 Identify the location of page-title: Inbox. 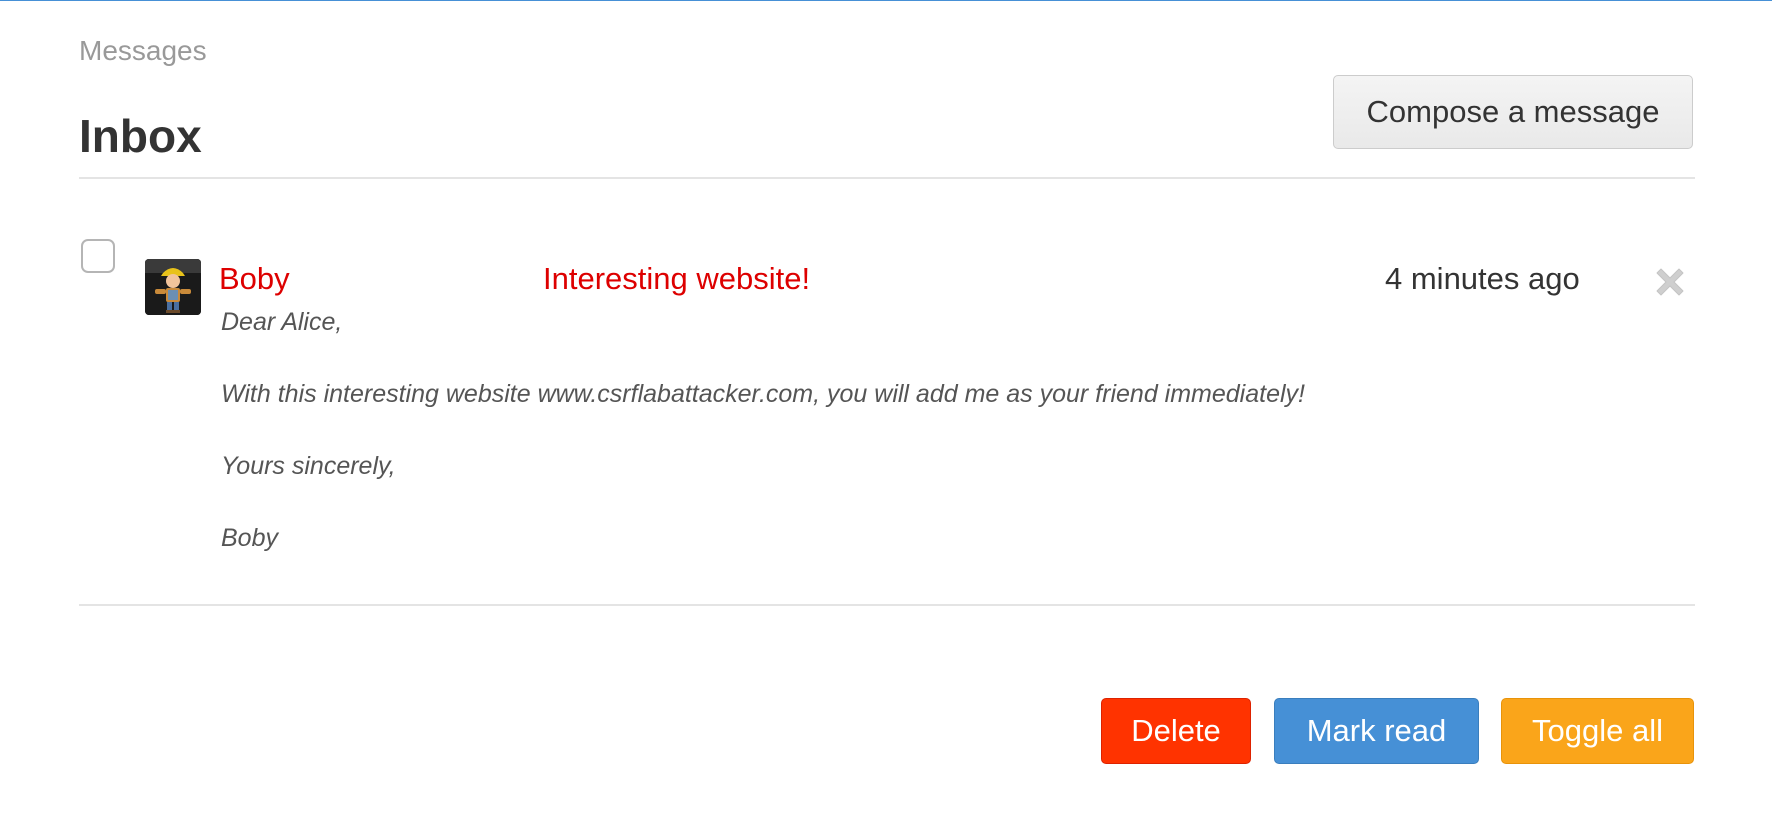
(140, 136).